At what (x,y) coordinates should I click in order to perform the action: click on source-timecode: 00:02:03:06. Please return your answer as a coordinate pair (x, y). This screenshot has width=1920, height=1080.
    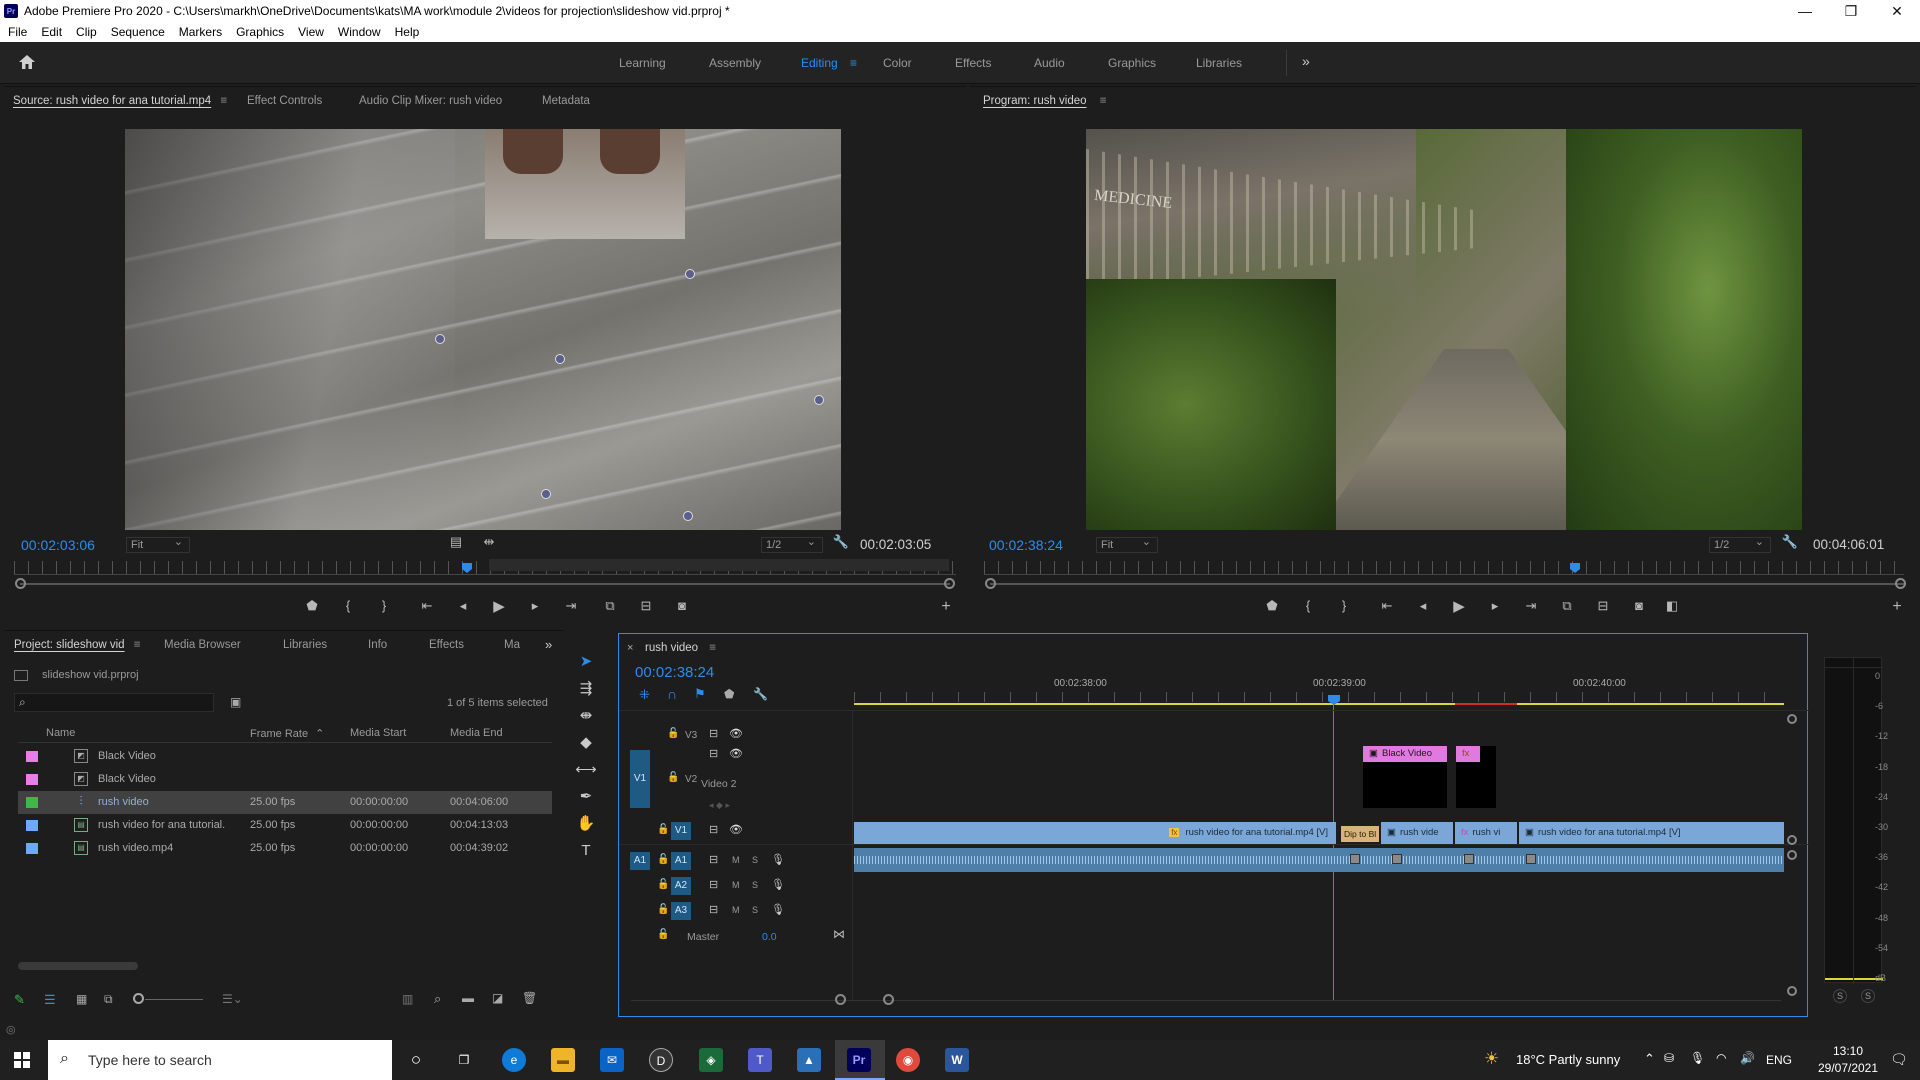
    Looking at the image, I should click on (58, 545).